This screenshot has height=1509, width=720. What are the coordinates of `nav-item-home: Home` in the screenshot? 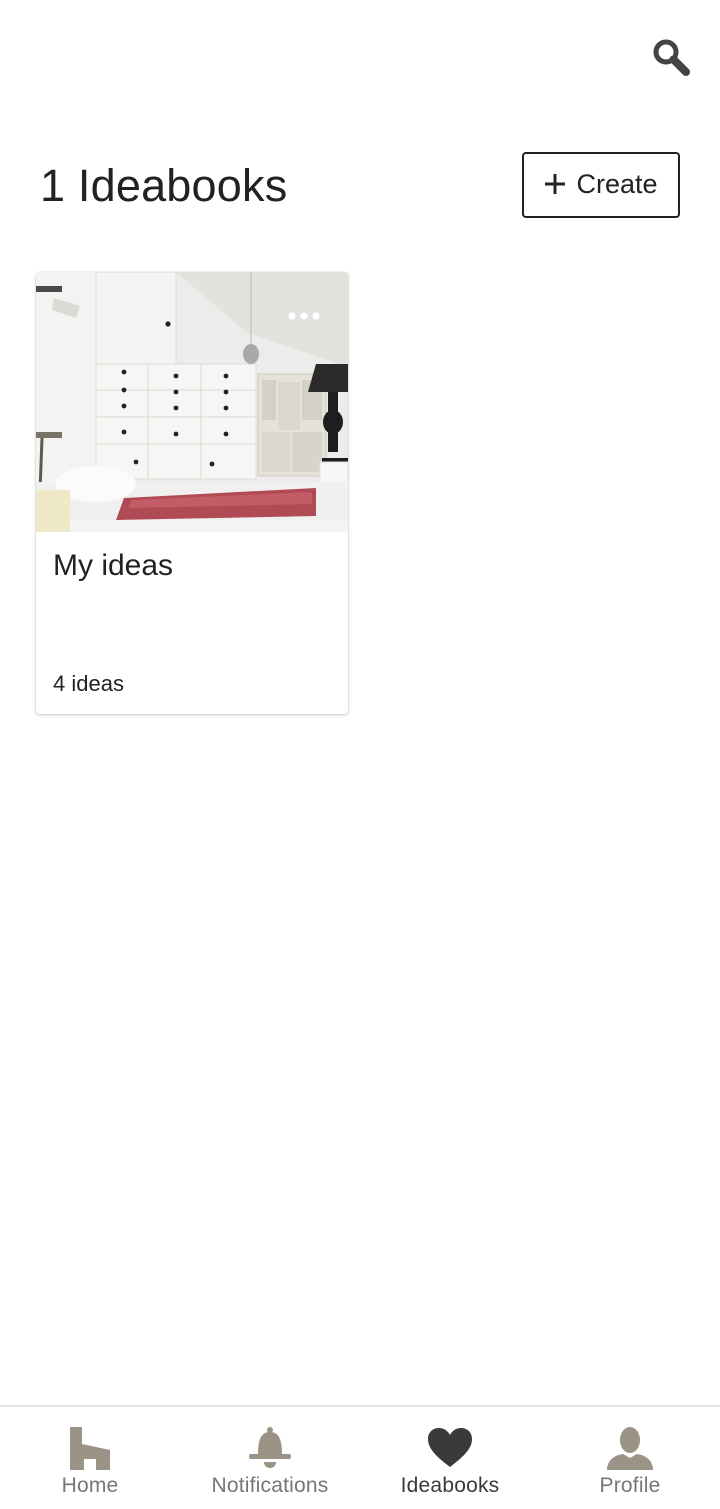 It's located at (90, 1458).